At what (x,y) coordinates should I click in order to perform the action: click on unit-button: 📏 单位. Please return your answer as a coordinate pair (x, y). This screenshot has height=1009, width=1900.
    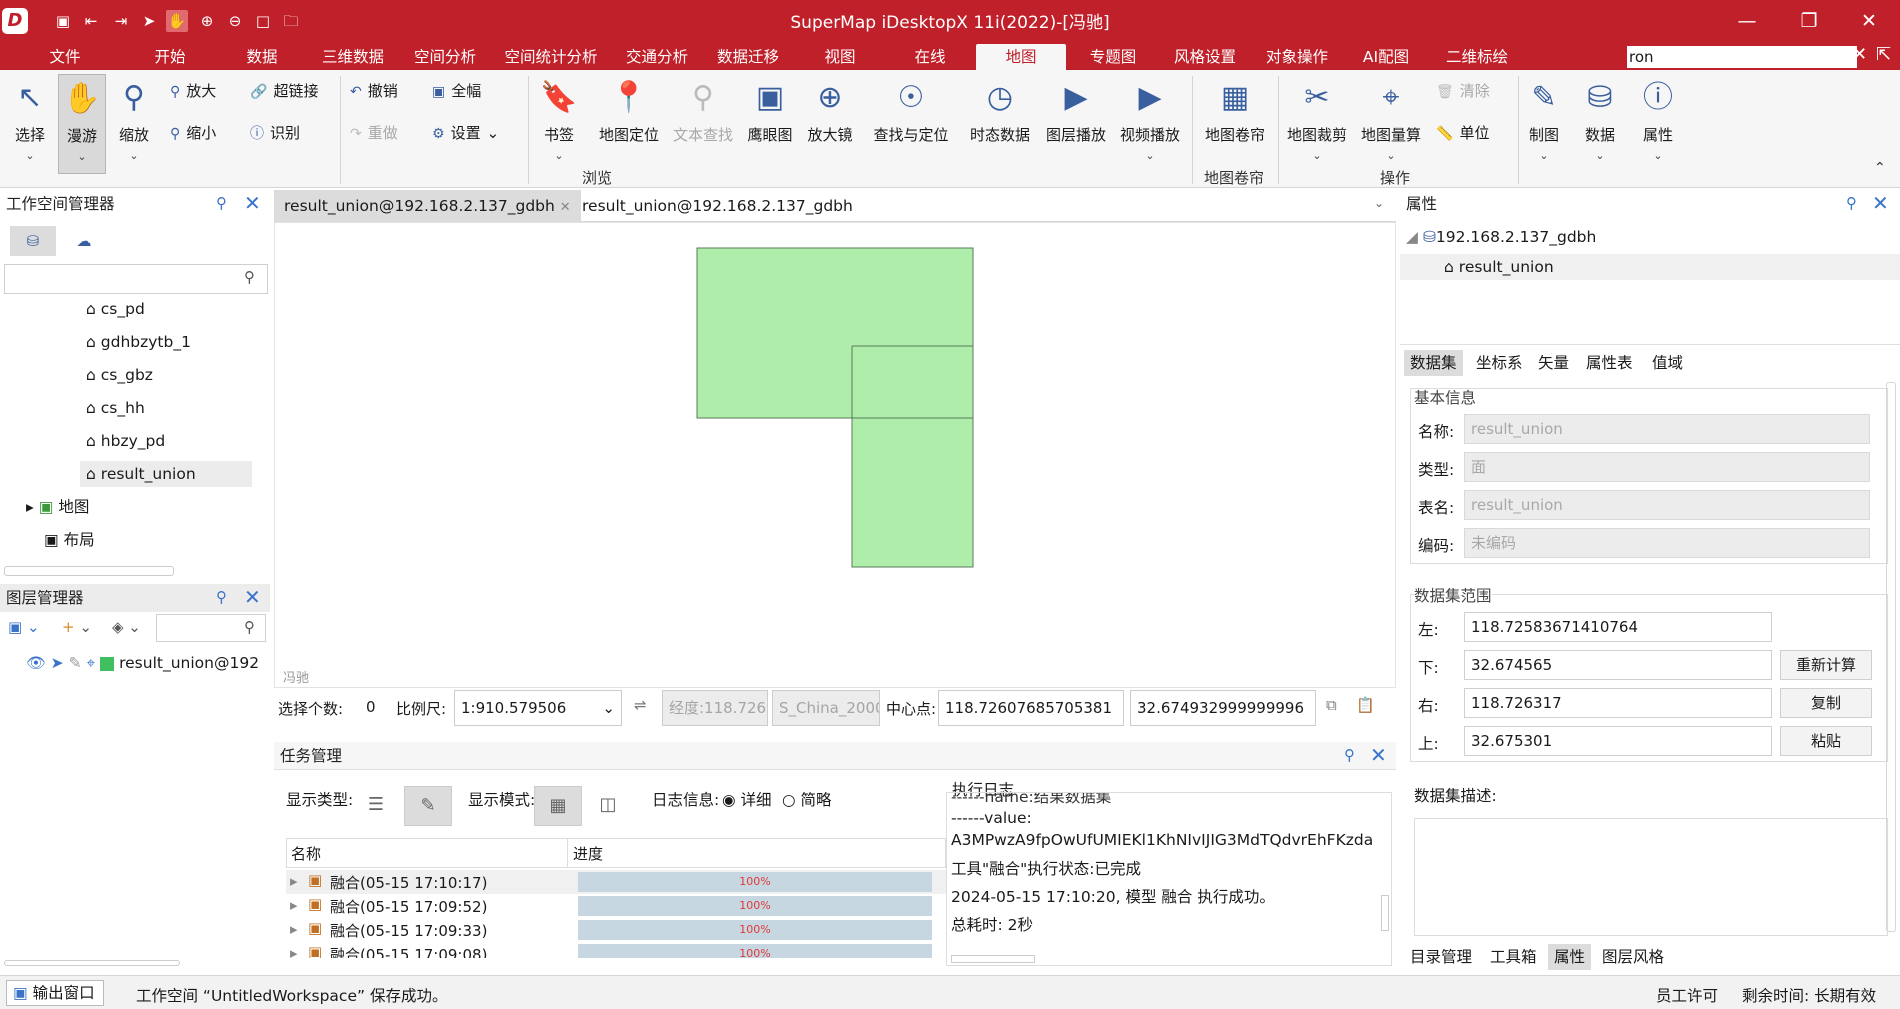
    Looking at the image, I should click on (1462, 133).